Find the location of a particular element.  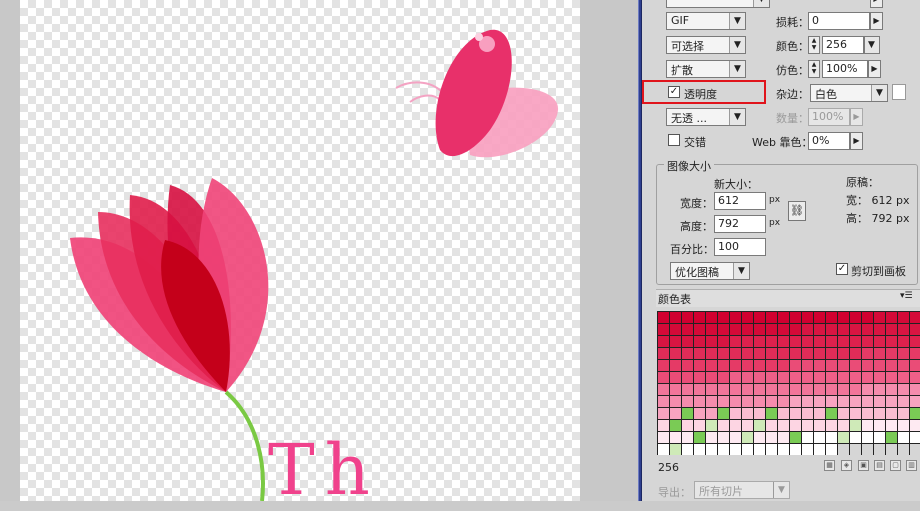

height-field: 792 is located at coordinates (740, 224).